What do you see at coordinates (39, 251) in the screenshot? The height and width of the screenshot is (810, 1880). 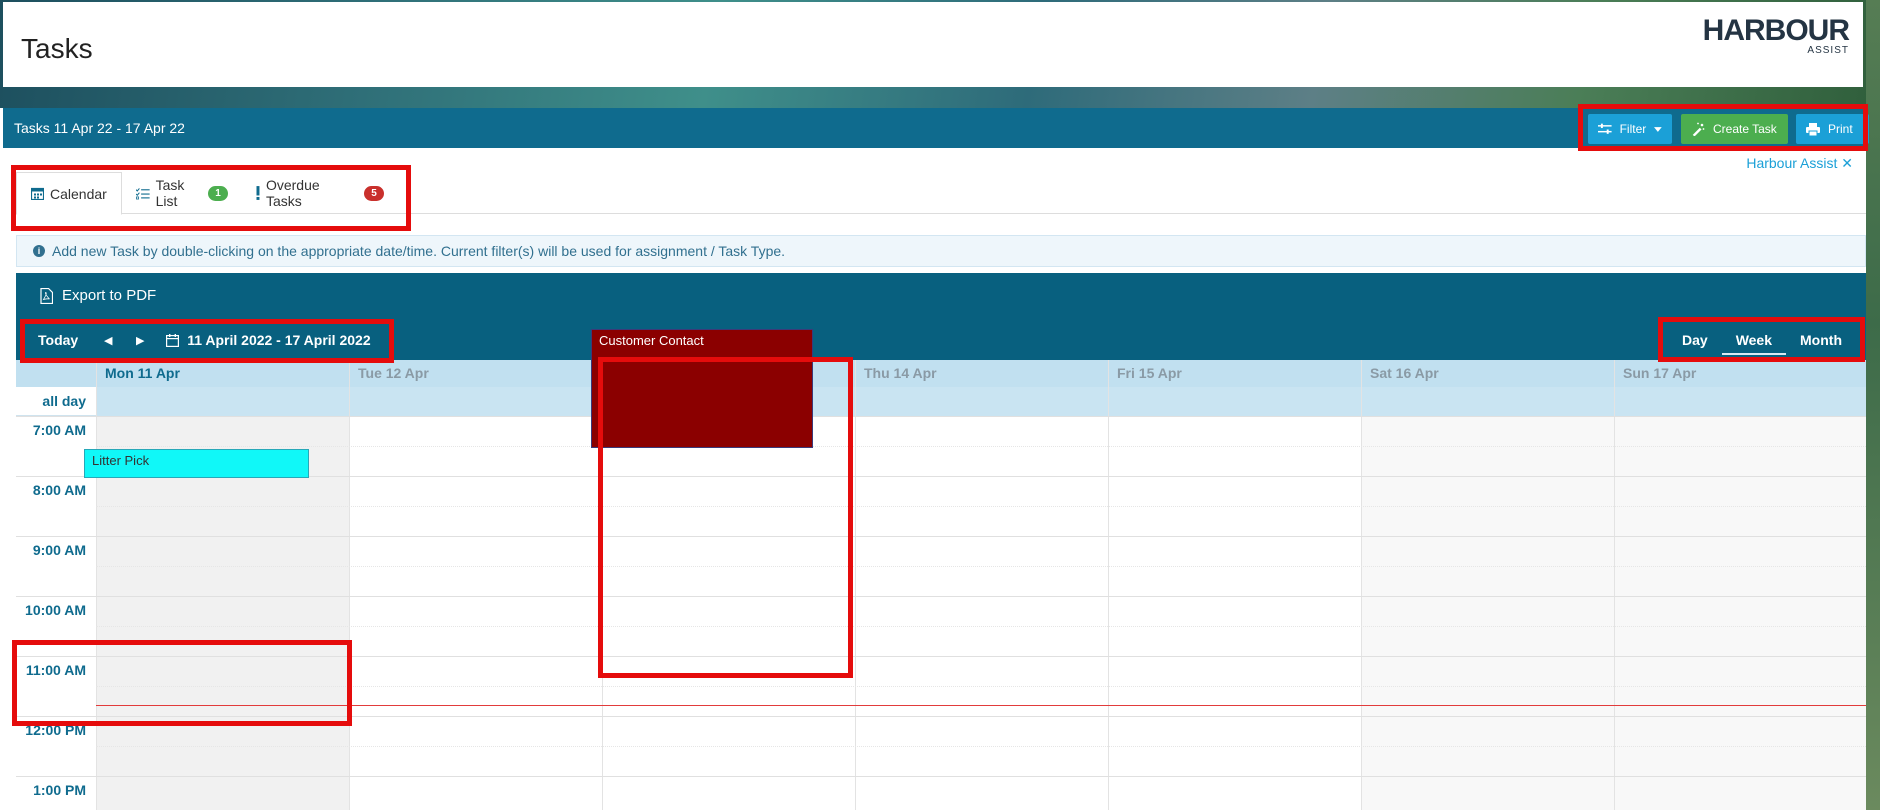 I see `info-icon: i` at bounding box center [39, 251].